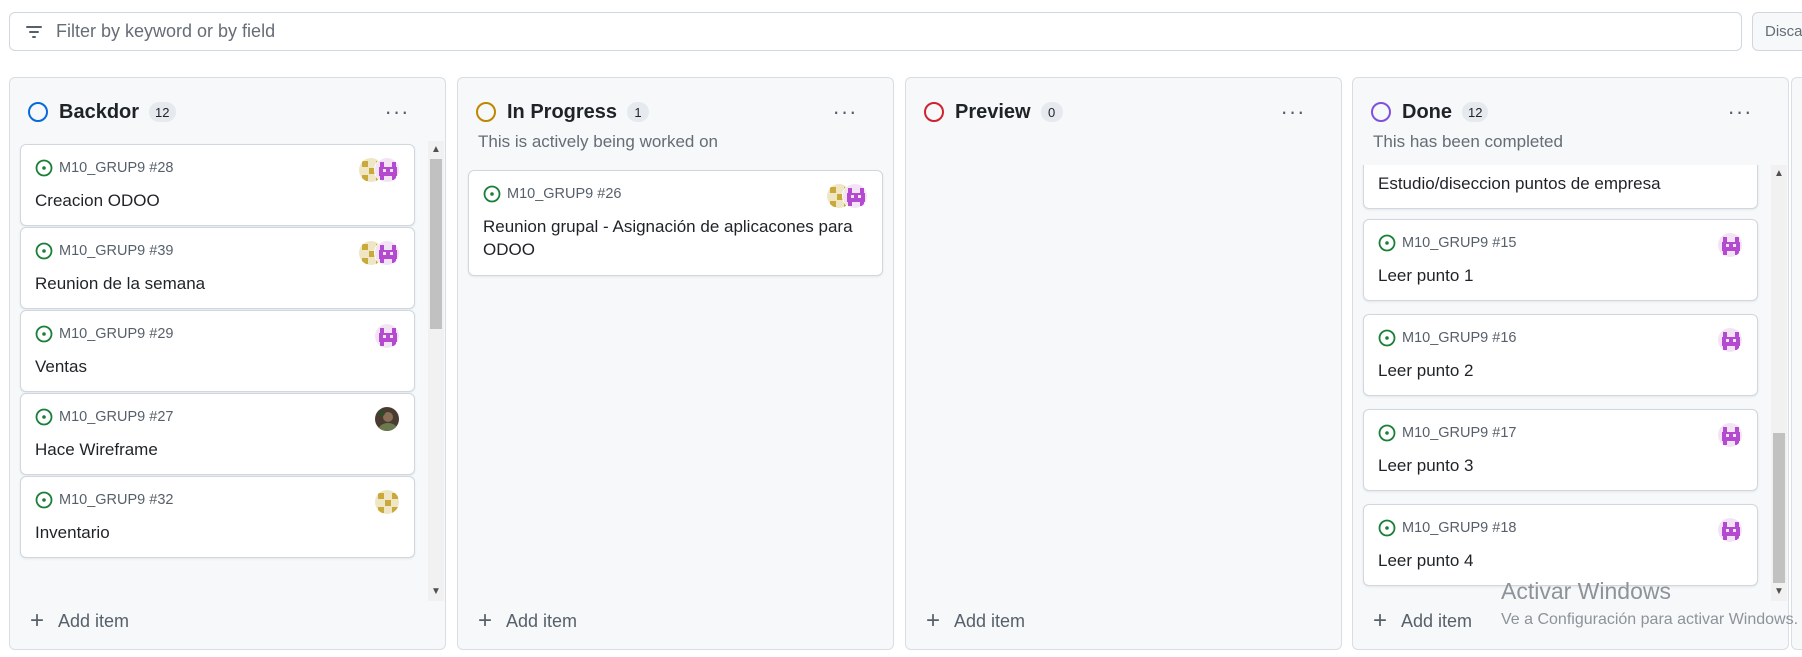  Describe the element at coordinates (1560, 260) in the screenshot. I see `issue-card: M10_GRUP9 #15 Leer punto 1` at that location.